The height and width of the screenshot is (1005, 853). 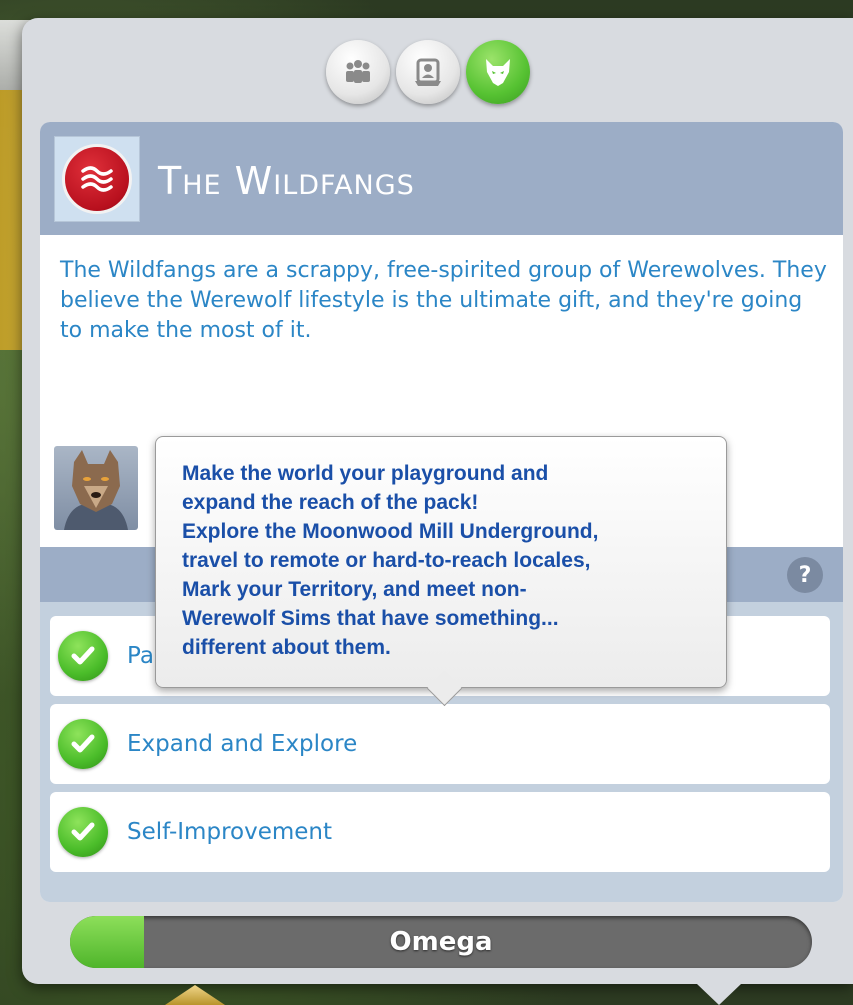 I want to click on pack-emblem-frame, so click(x=97, y=179).